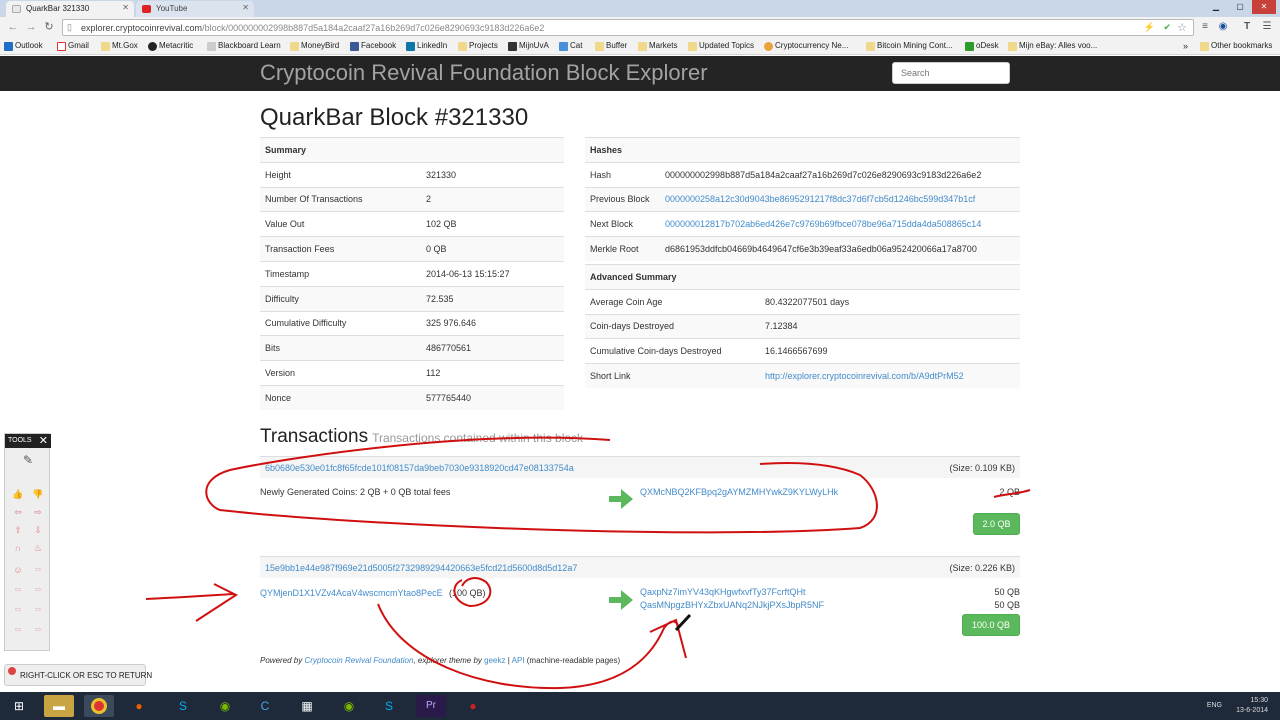 This screenshot has height=720, width=1280. Describe the element at coordinates (996, 524) in the screenshot. I see `transaction-total-button: 2.0 QB` at that location.